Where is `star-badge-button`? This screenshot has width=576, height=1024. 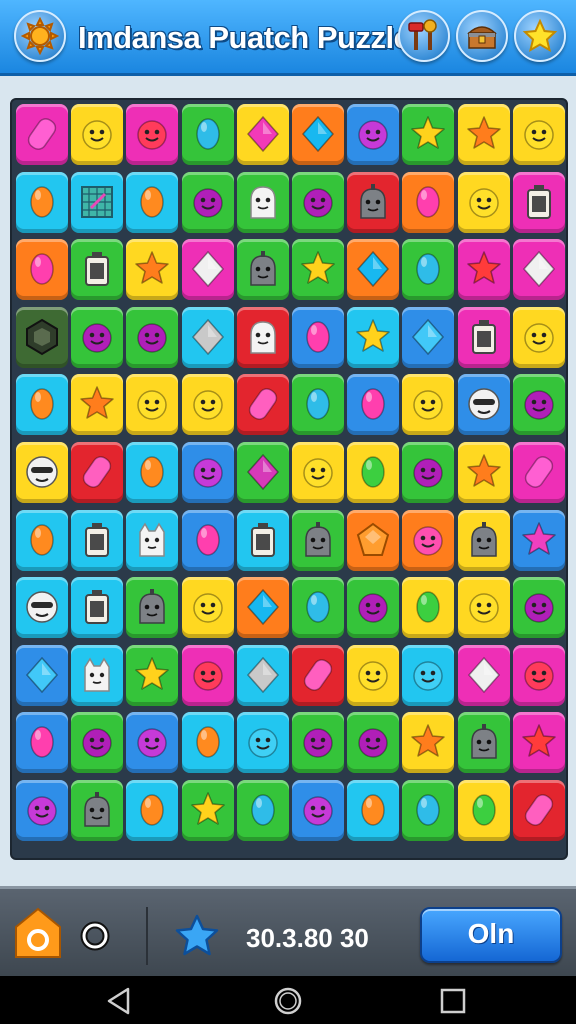 star-badge-button is located at coordinates (540, 36).